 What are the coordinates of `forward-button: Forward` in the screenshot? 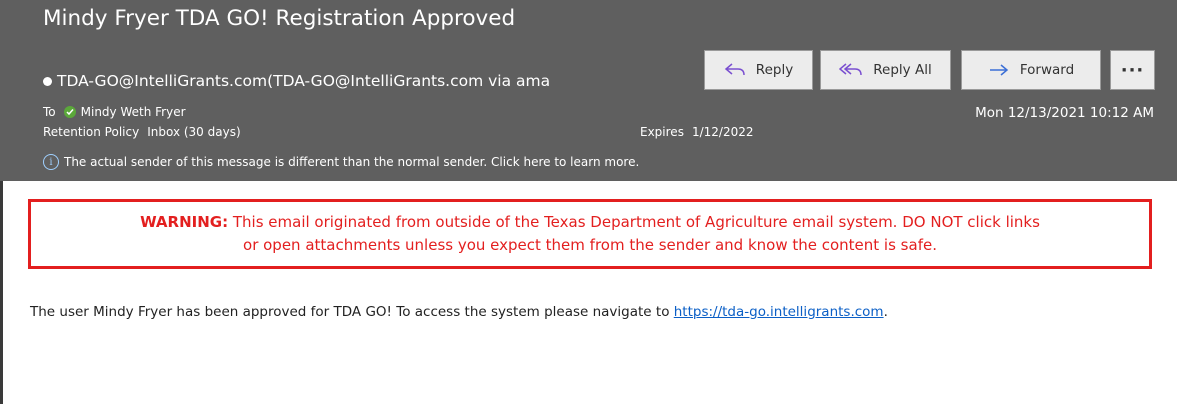 It's located at (1031, 70).